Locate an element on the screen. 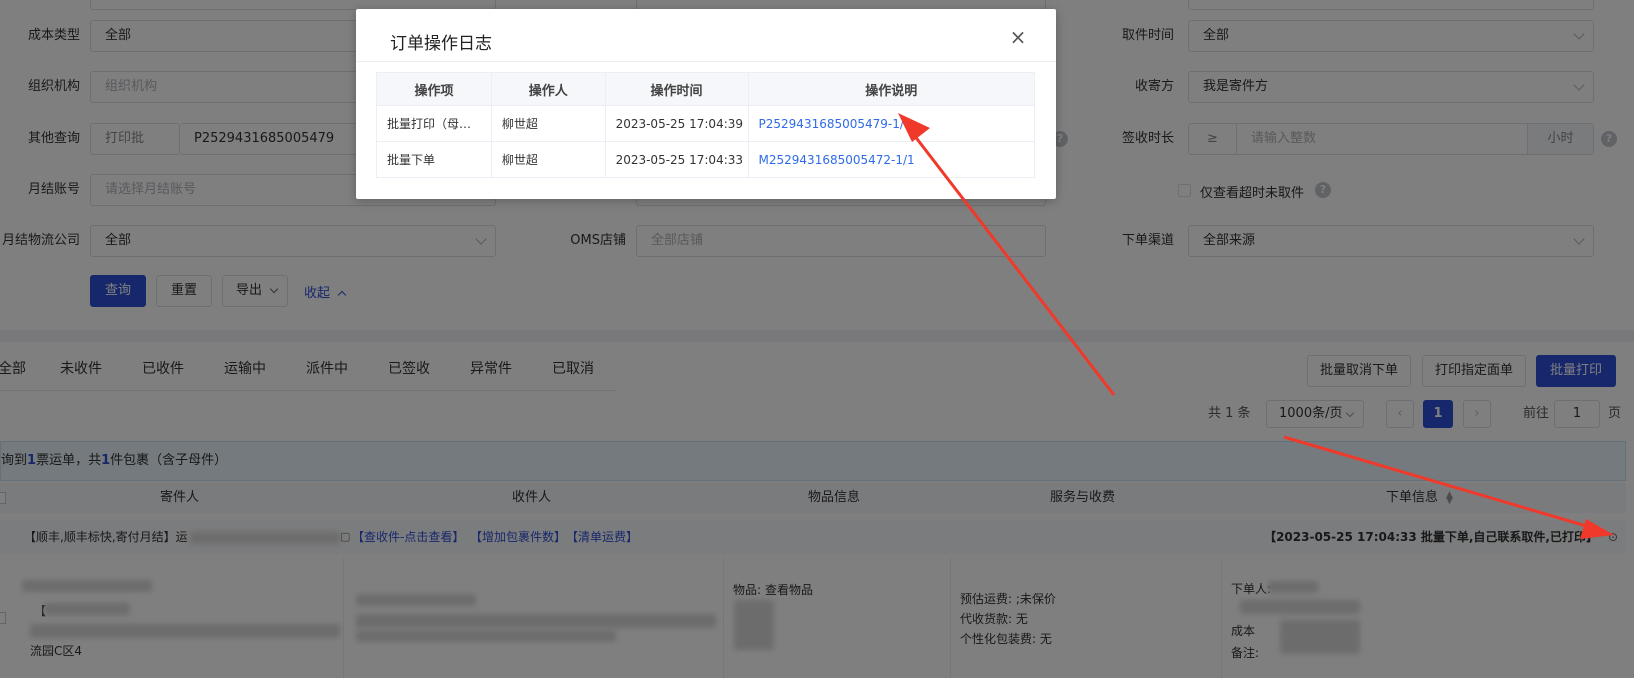  operation-time: 2023-05-25 17:04:33 is located at coordinates (676, 159).